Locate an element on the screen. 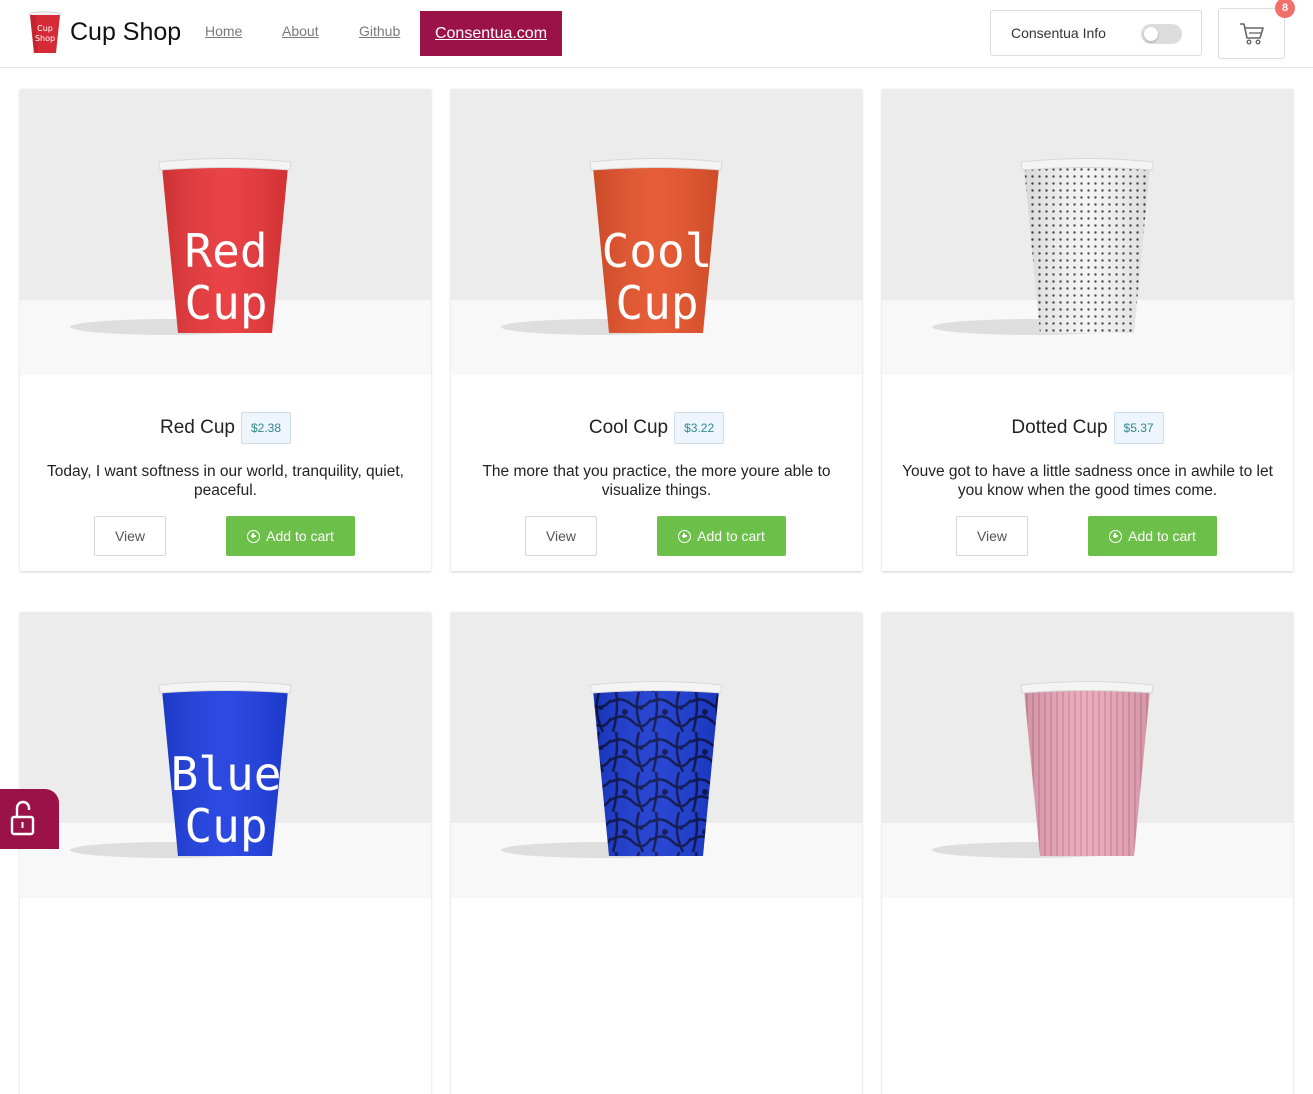 The height and width of the screenshot is (1094, 1313). product-card: Blue Cup is located at coordinates (225, 853).